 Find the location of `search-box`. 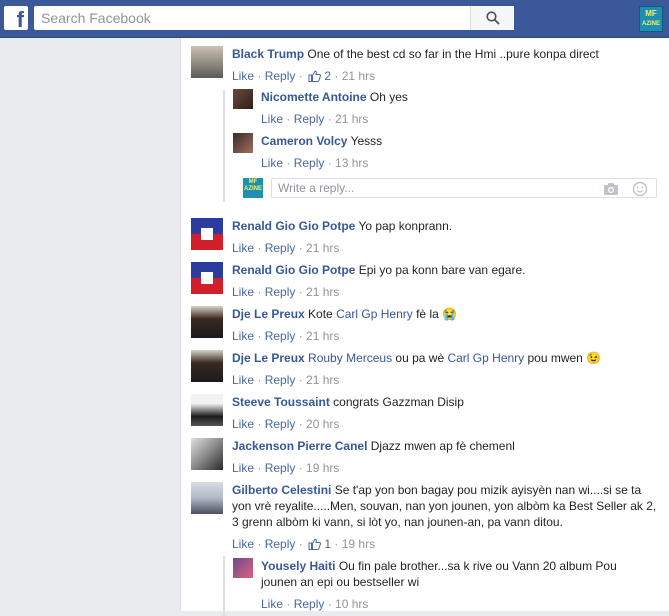

search-box is located at coordinates (274, 18).